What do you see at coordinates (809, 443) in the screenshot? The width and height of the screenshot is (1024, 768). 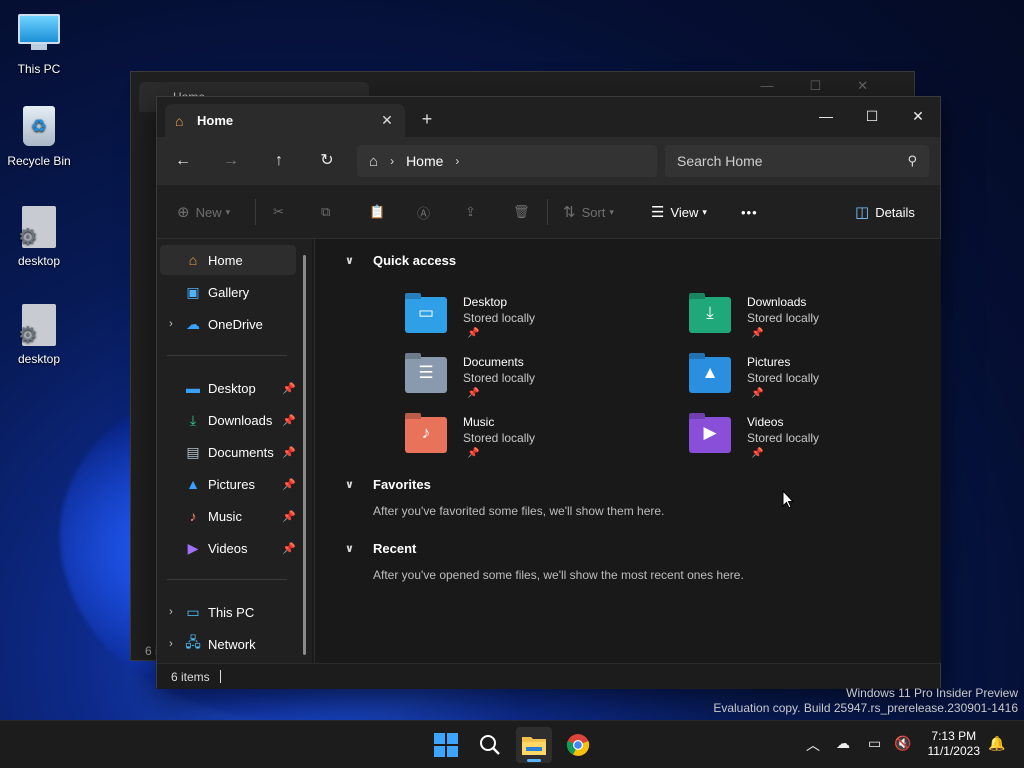 I see `quick-access-videos: ▶ Videos Stored locally 📌` at bounding box center [809, 443].